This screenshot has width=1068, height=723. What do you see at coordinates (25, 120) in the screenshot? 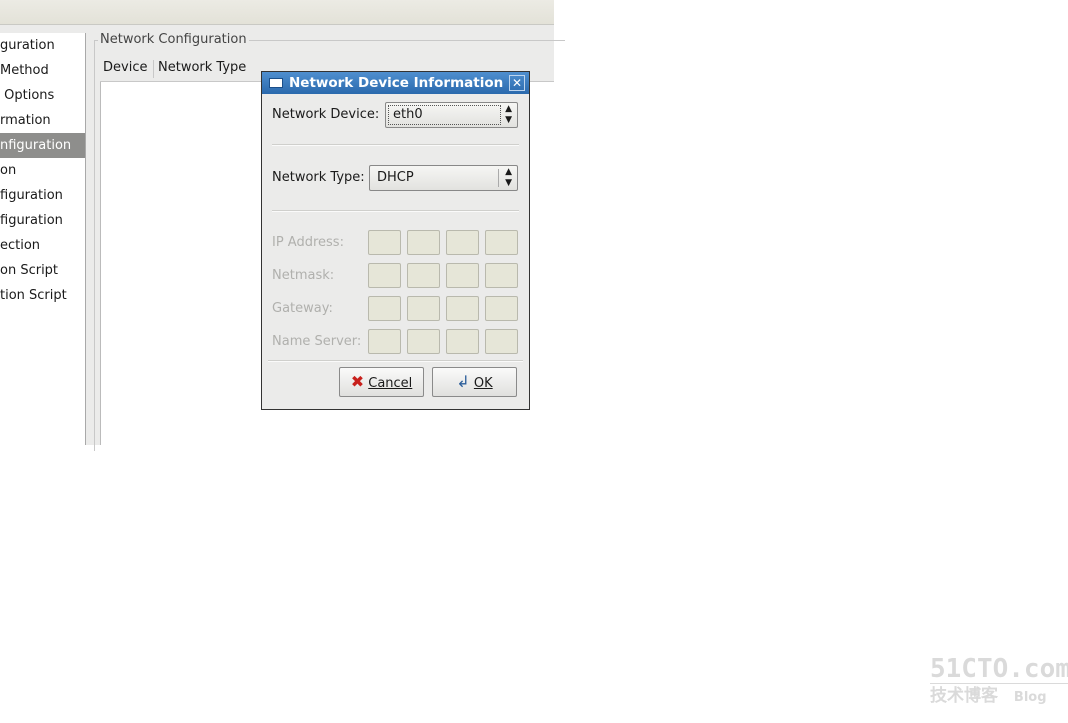
I see `sidebar-item-label: rmation` at bounding box center [25, 120].